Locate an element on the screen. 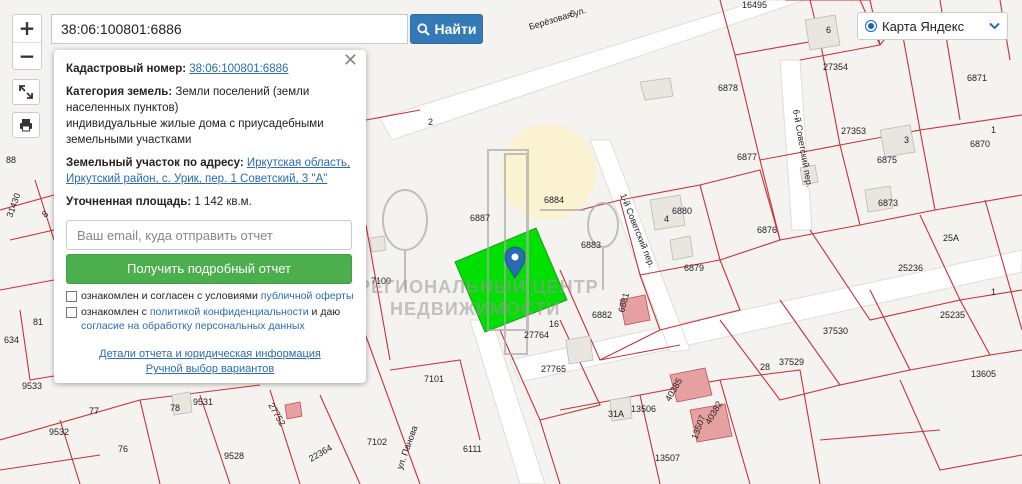 The image size is (1022, 484). parcel-number-label: 9533 is located at coordinates (32, 386).